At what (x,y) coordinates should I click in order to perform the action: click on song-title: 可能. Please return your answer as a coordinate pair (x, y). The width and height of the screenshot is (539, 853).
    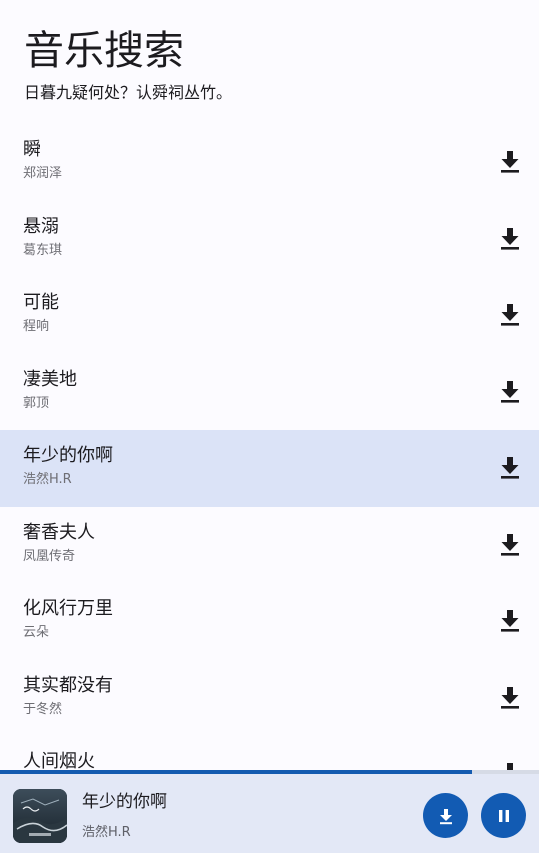
    Looking at the image, I should click on (41, 302).